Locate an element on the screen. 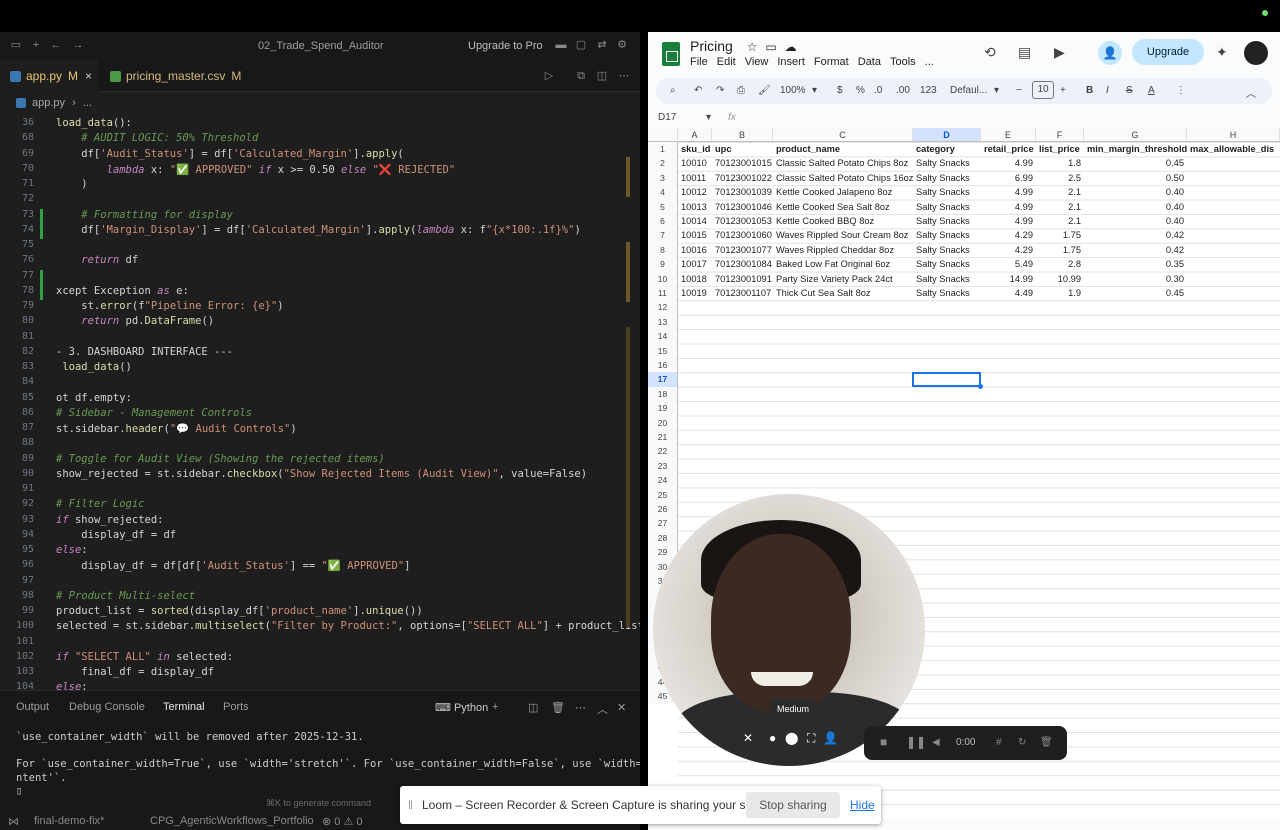  row-header: 20 is located at coordinates (663, 422).